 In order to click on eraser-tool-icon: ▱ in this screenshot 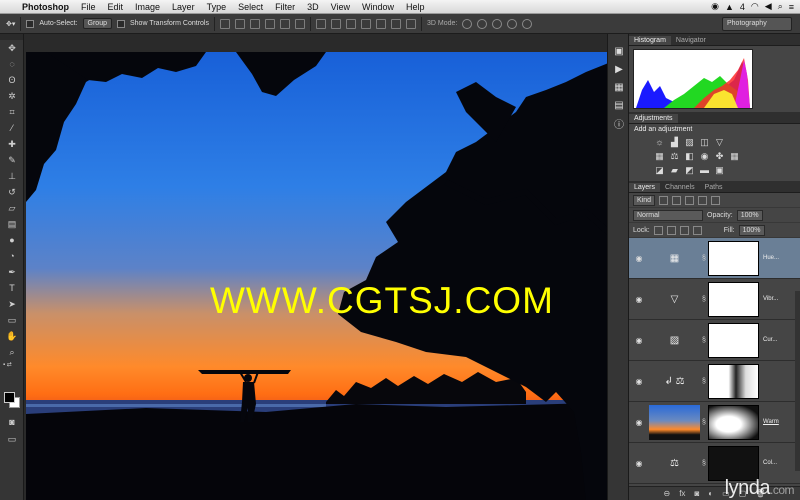, I will do `click(12, 208)`.